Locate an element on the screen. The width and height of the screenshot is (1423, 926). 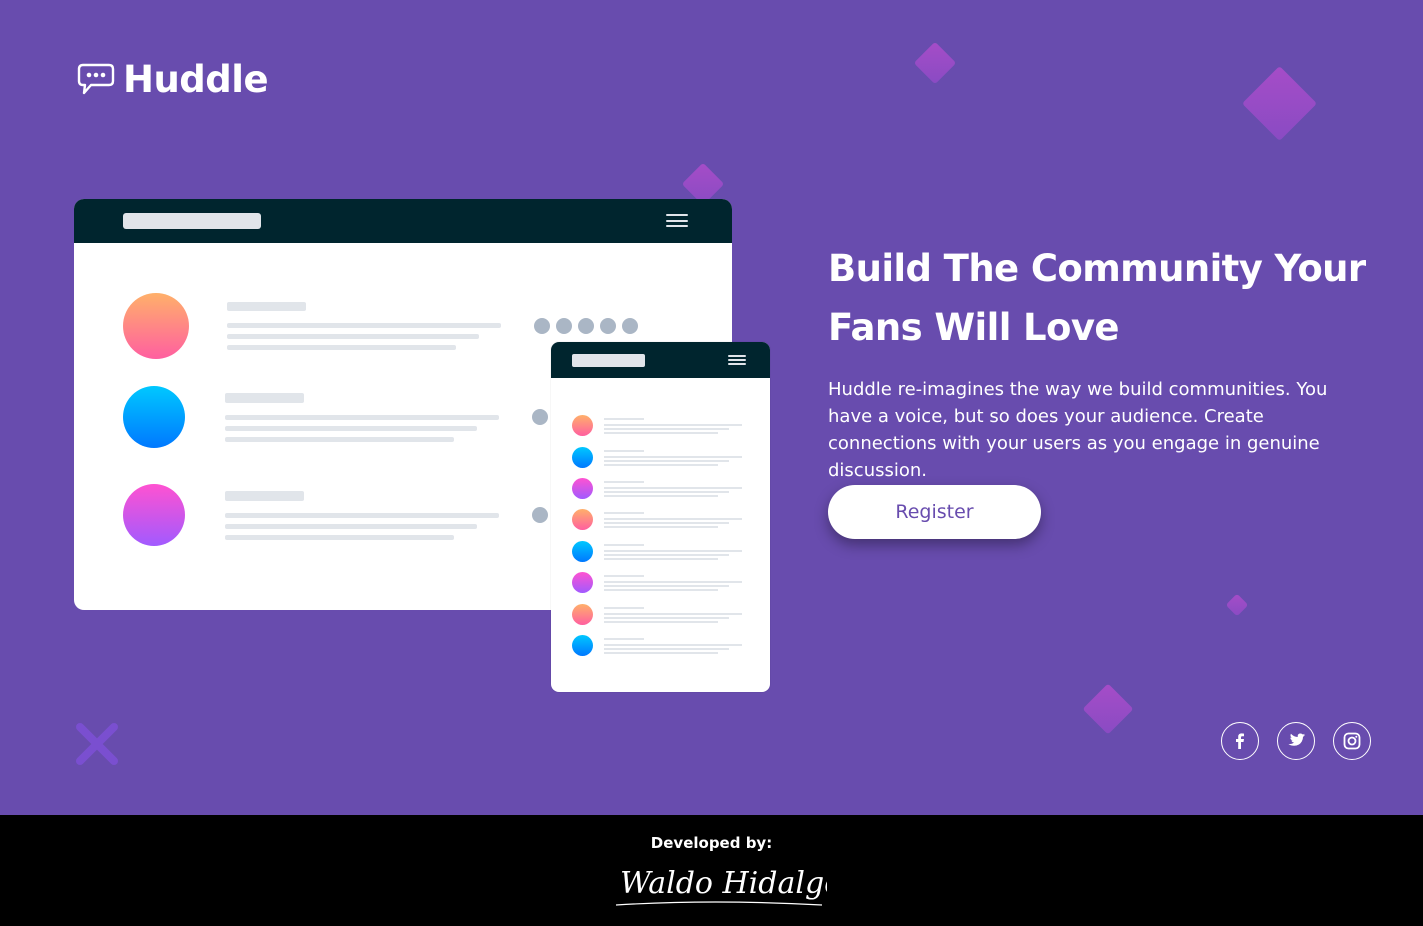
chat-bubble-icon is located at coordinates (96, 78).